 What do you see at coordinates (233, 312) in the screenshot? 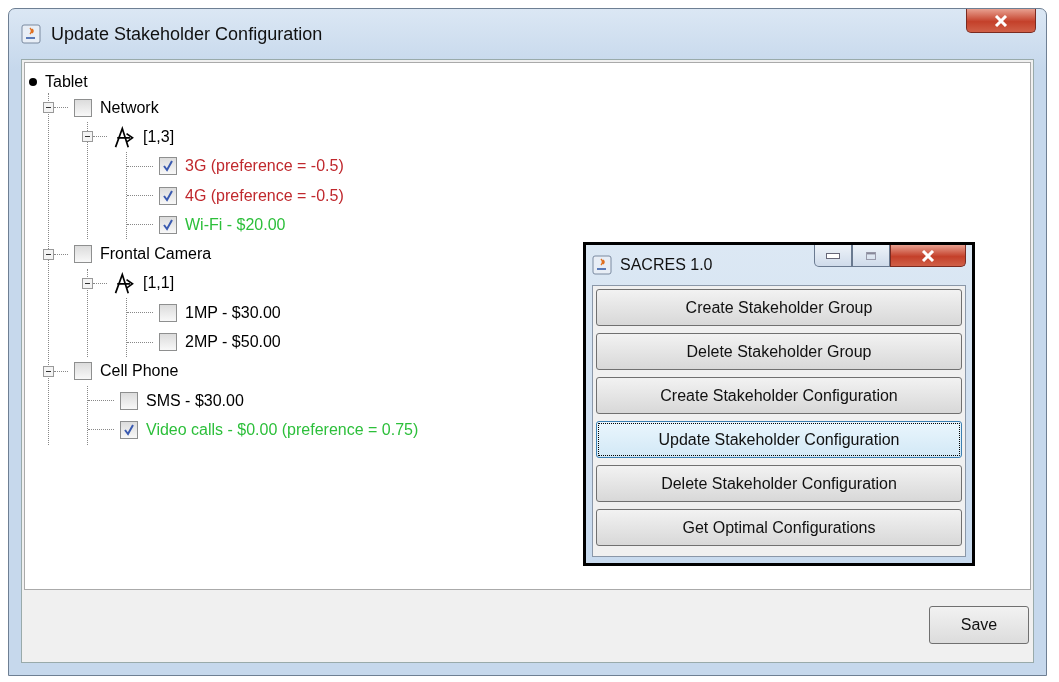
I see `tree-item-label: 1MP - $30.00` at bounding box center [233, 312].